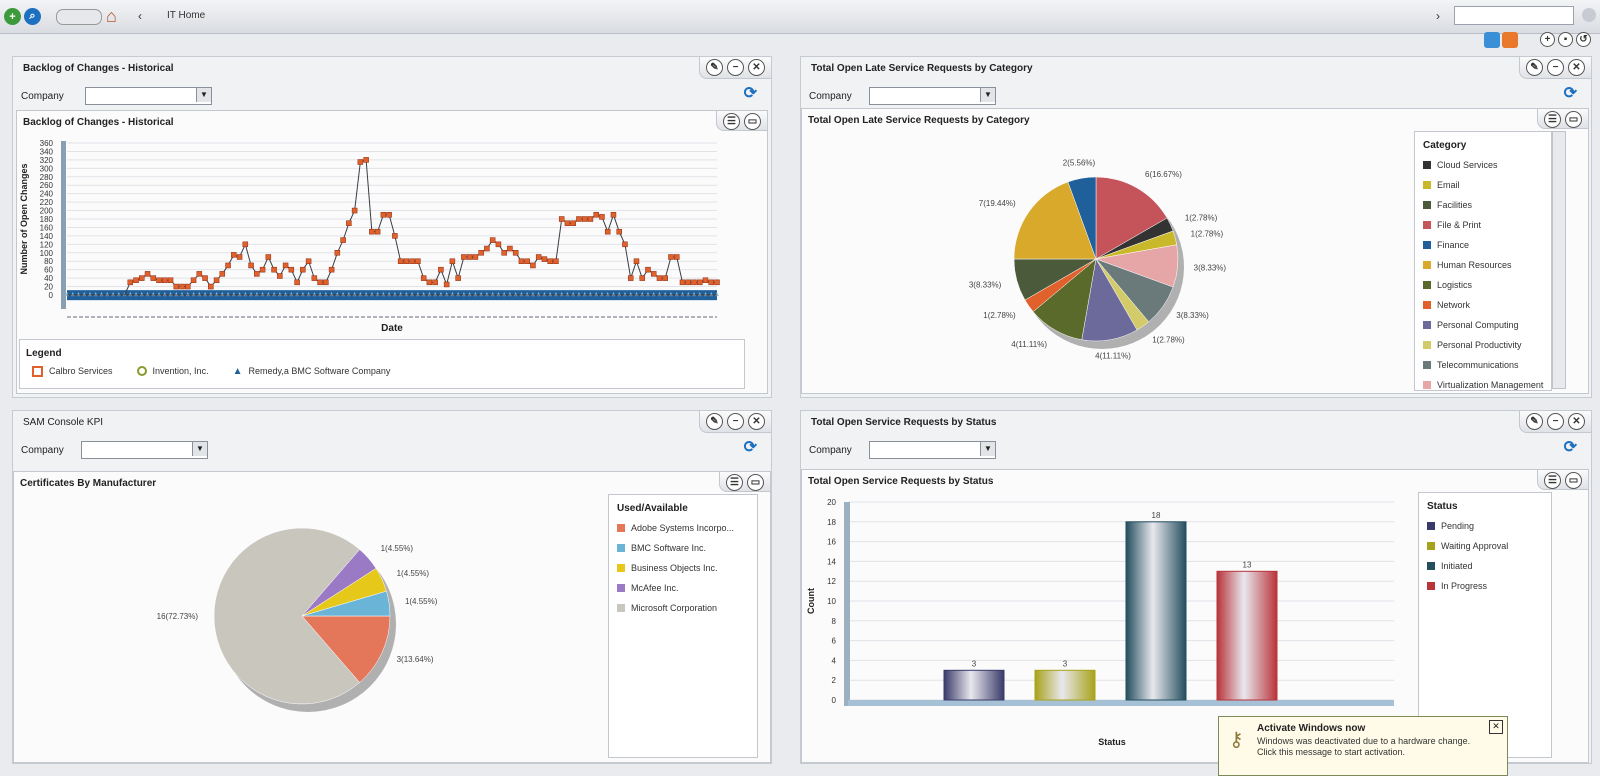 This screenshot has width=1600, height=776. Describe the element at coordinates (1565, 39) in the screenshot. I see `save-layout-icon: ▪` at that location.